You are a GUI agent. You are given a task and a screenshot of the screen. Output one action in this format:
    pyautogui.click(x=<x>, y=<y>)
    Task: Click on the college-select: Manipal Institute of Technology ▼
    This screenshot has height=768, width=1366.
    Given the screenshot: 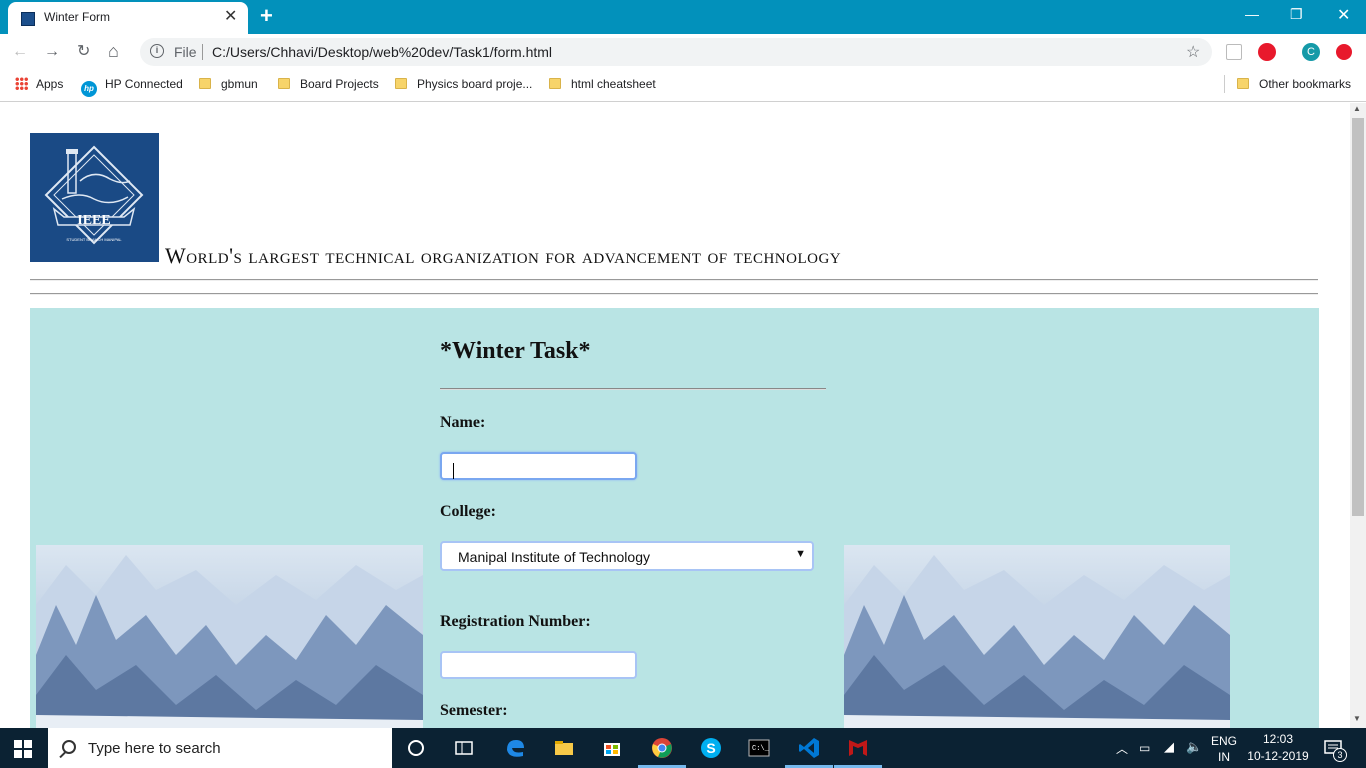 What is the action you would take?
    pyautogui.click(x=627, y=556)
    